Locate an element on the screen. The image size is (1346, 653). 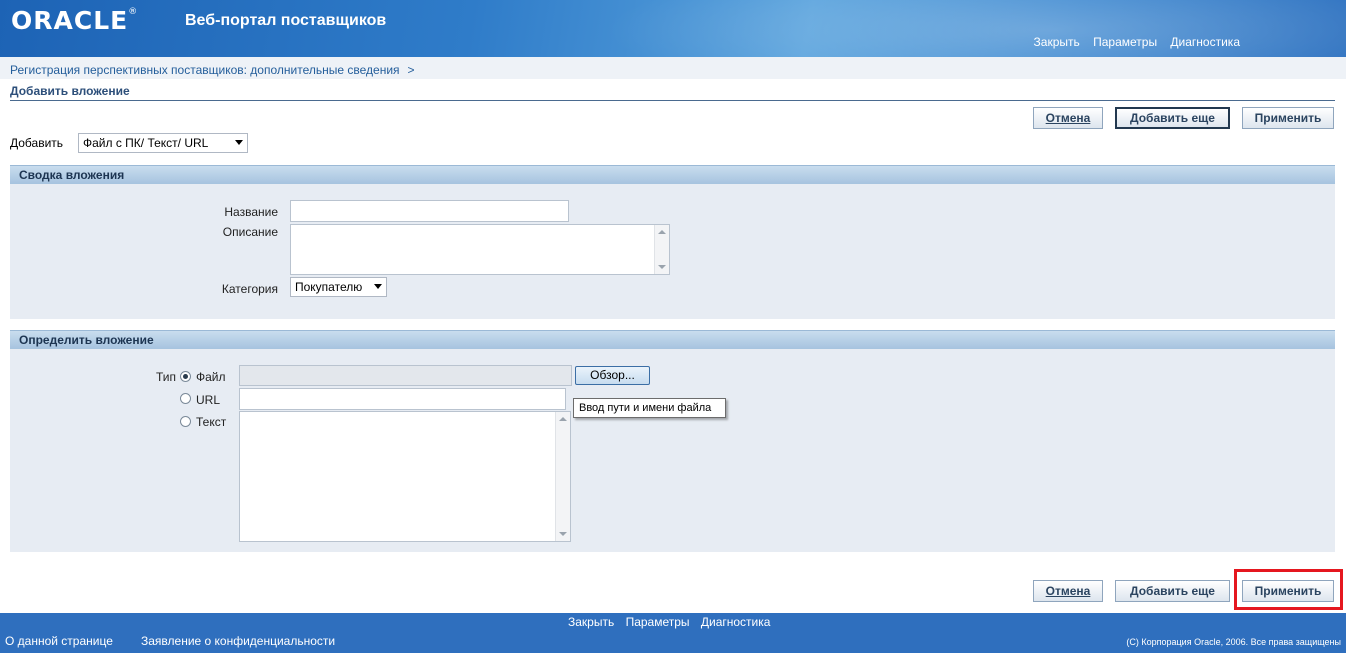
add-label: Добавить is located at coordinates (37, 143).